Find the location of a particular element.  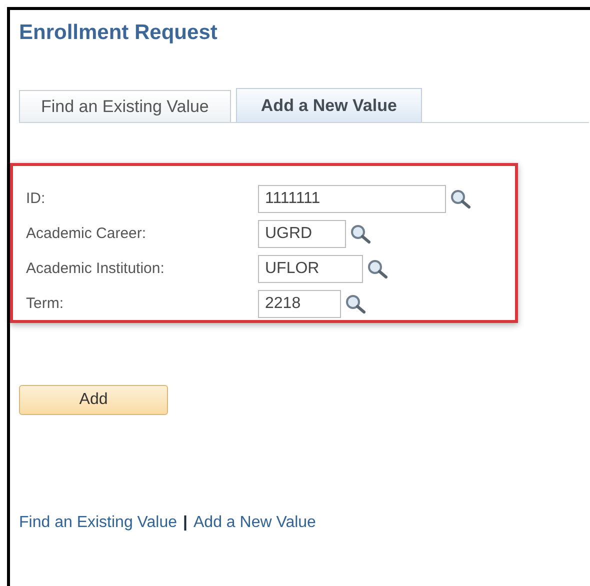

tab: Find an Existing Value is located at coordinates (125, 106).